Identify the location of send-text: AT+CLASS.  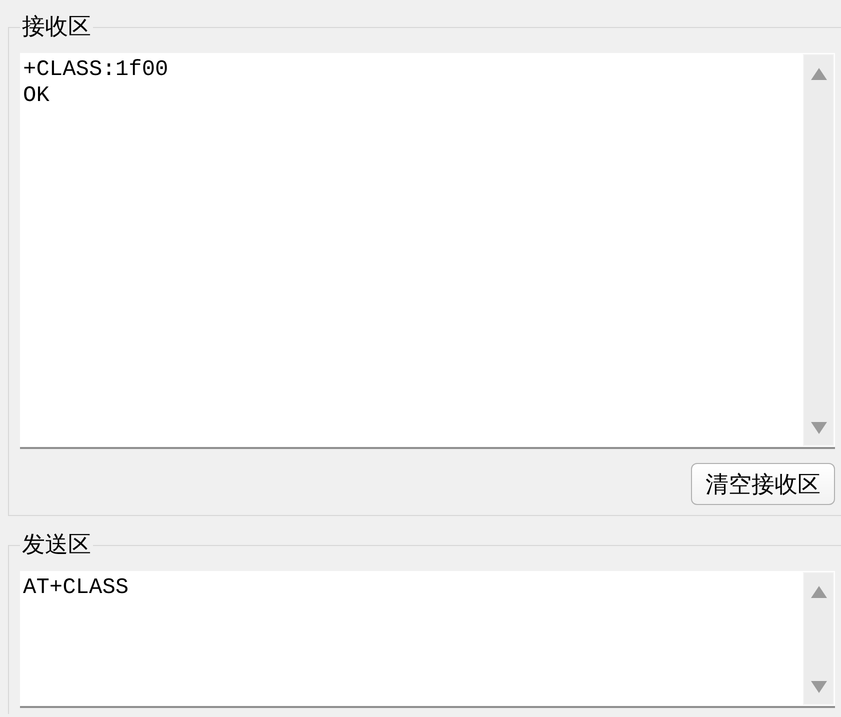
(76, 588).